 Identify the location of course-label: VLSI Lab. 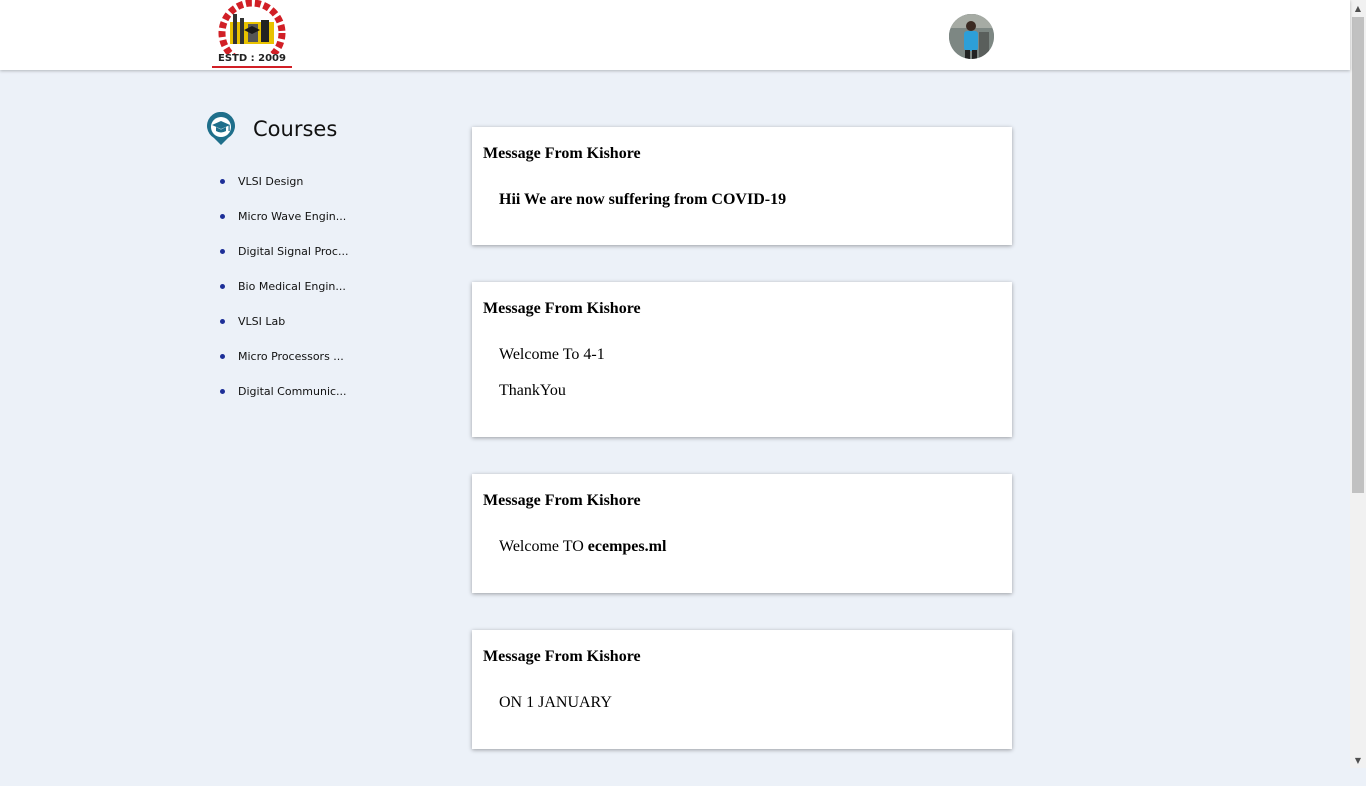
(262, 321).